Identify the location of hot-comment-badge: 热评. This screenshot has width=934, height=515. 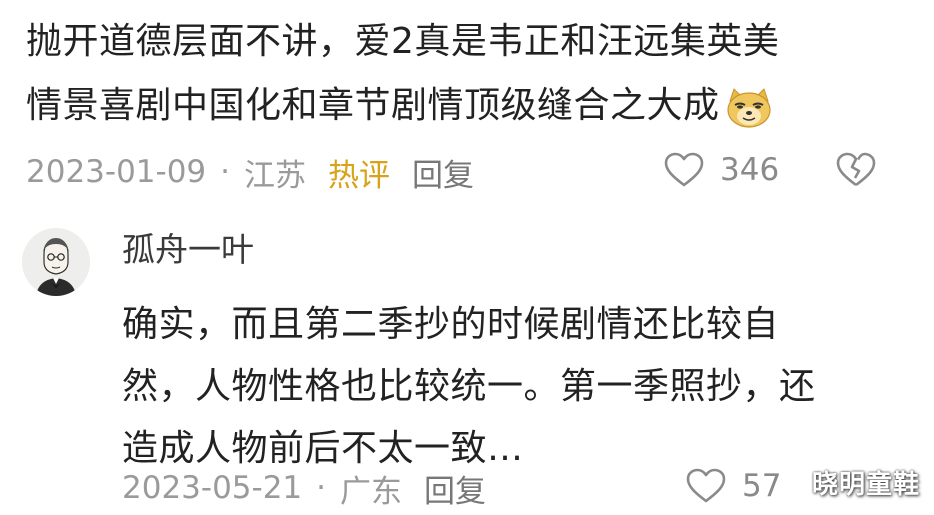
(359, 175).